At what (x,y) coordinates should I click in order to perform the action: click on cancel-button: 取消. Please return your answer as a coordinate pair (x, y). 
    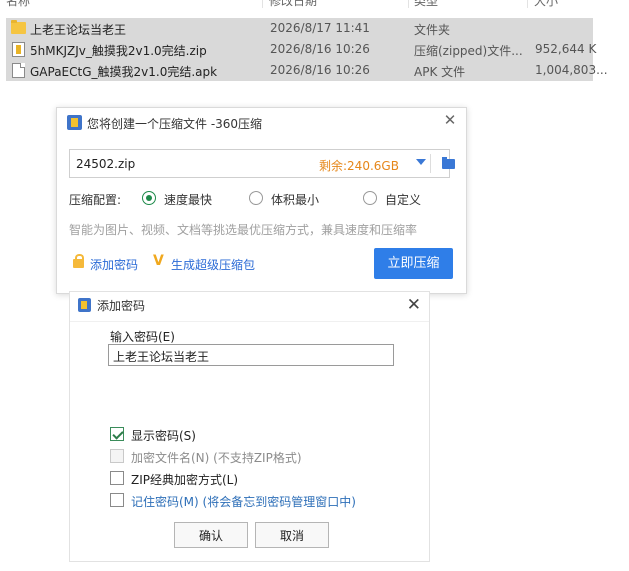
    Looking at the image, I should click on (292, 535).